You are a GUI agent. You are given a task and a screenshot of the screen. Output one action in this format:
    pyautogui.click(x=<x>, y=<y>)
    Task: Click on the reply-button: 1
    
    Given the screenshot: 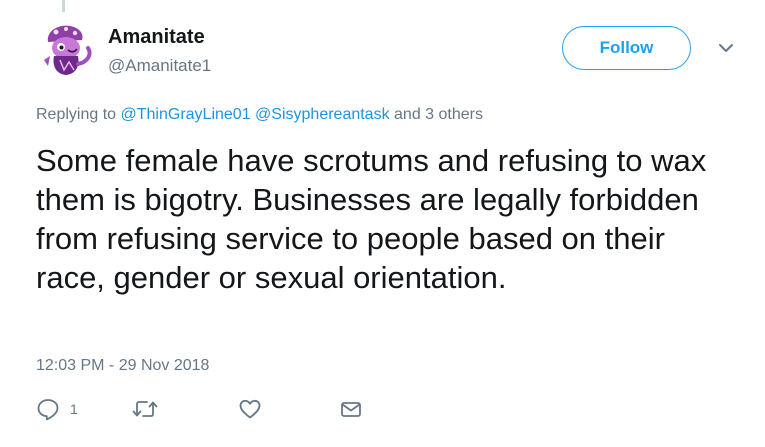 What is the action you would take?
    pyautogui.click(x=57, y=409)
    